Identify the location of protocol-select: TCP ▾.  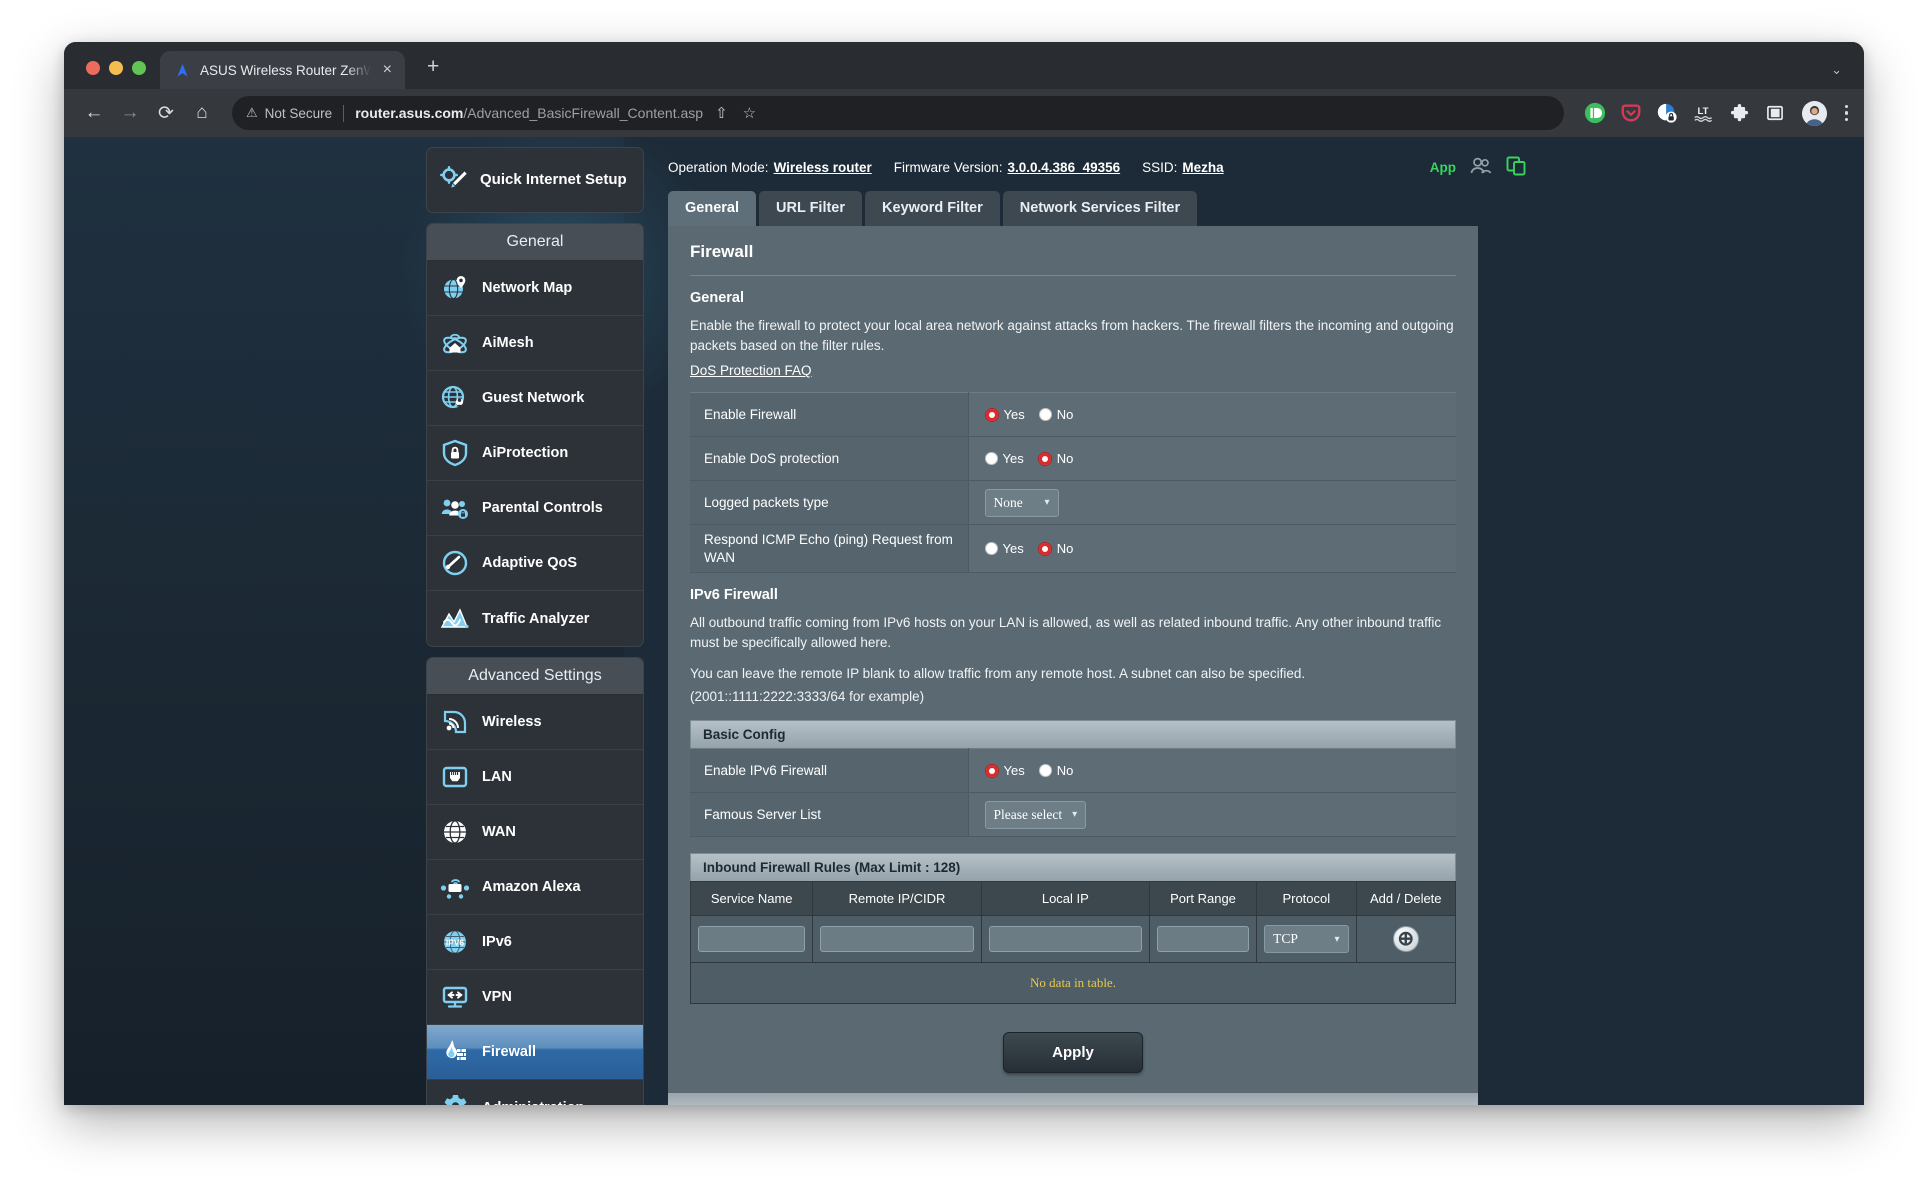
(1306, 939).